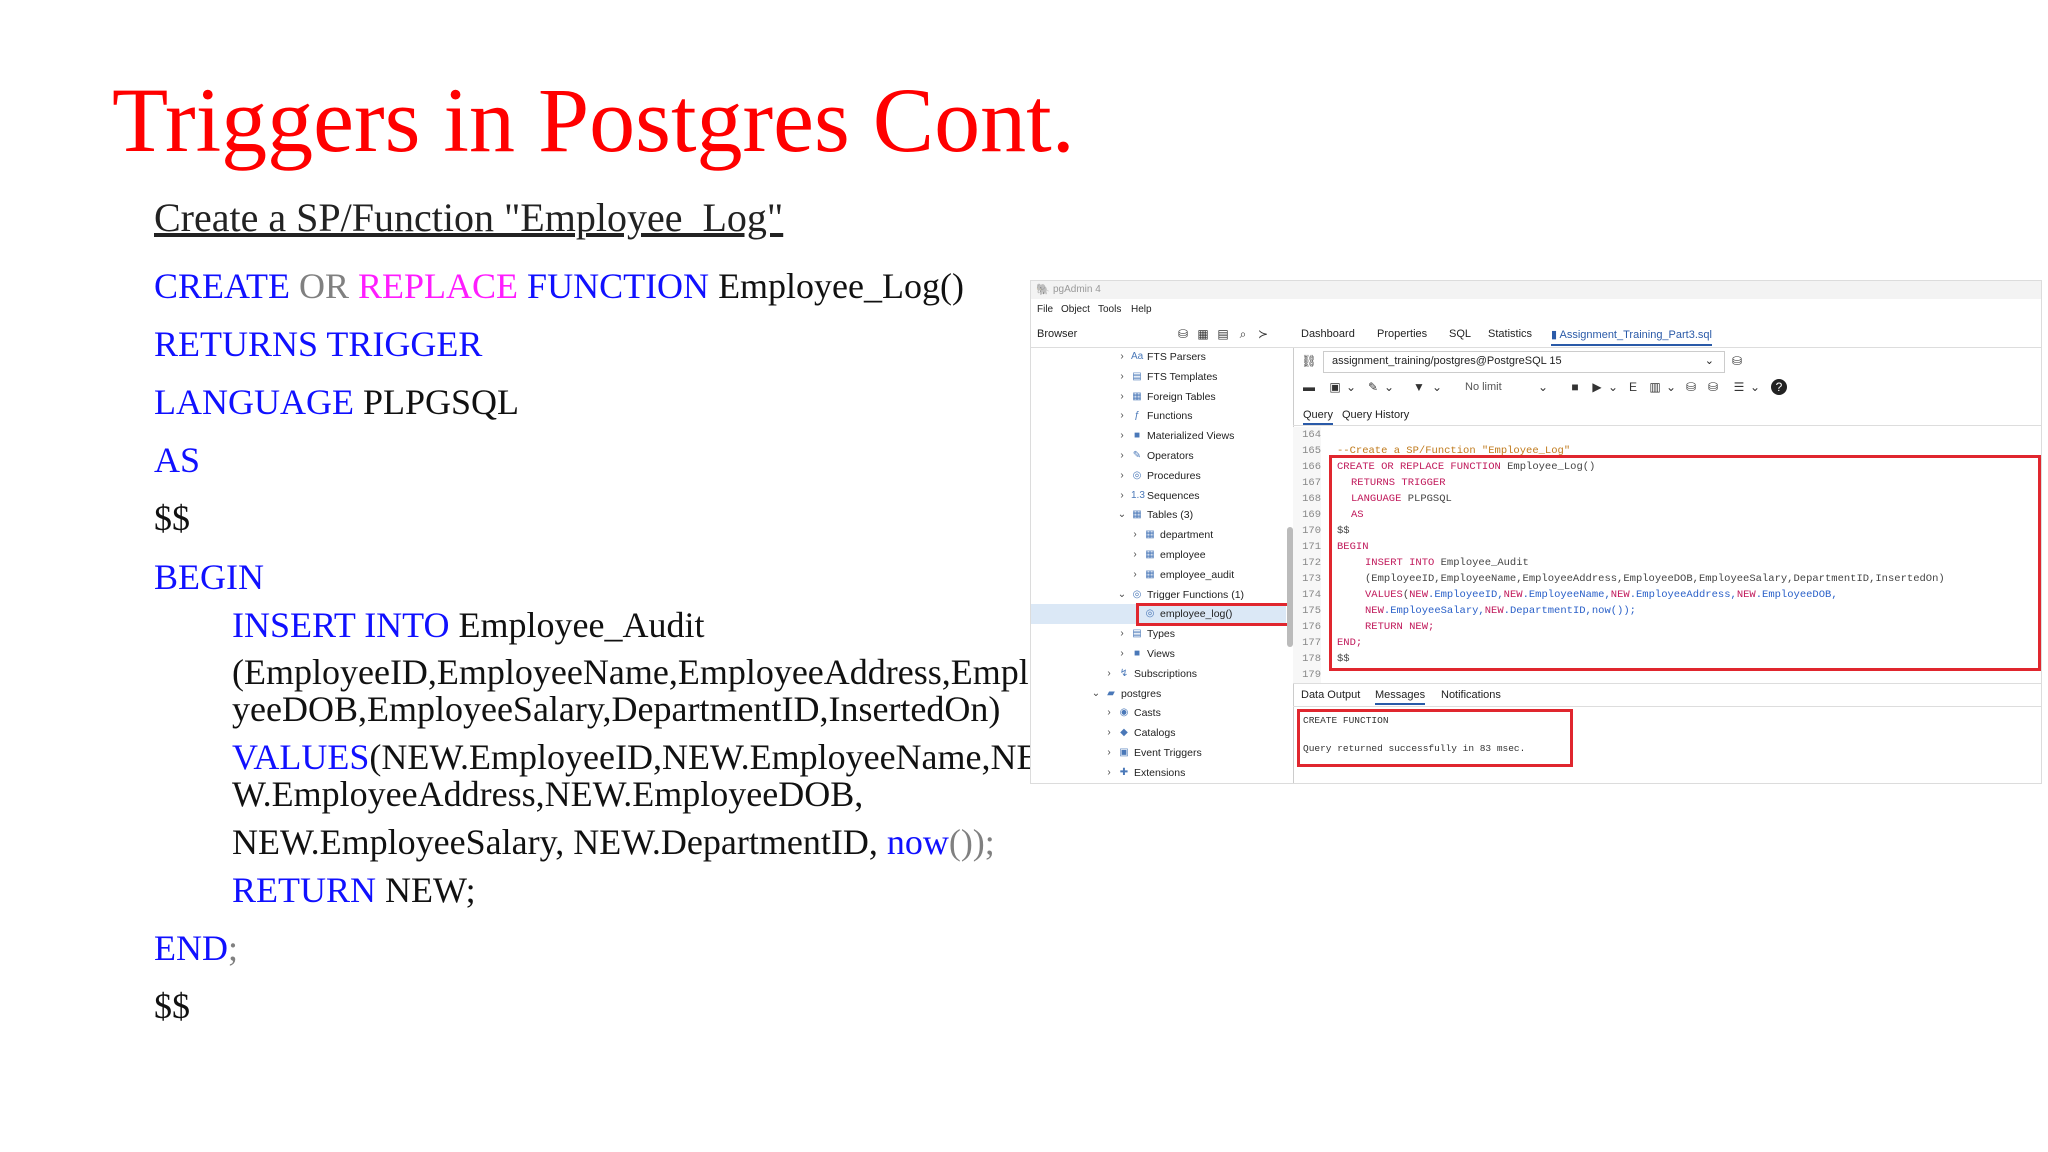 The height and width of the screenshot is (1152, 2048). Describe the element at coordinates (1075, 309) in the screenshot. I see `menu-object: Object` at that location.